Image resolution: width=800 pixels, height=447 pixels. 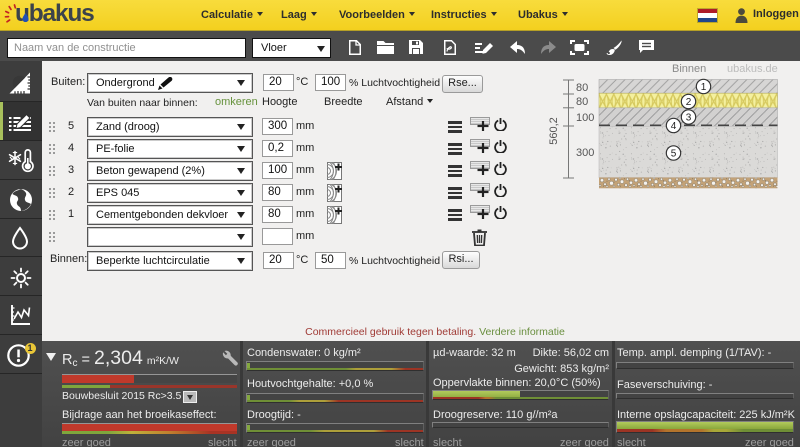 What do you see at coordinates (585, 118) in the screenshot?
I see `svg-text: 100` at bounding box center [585, 118].